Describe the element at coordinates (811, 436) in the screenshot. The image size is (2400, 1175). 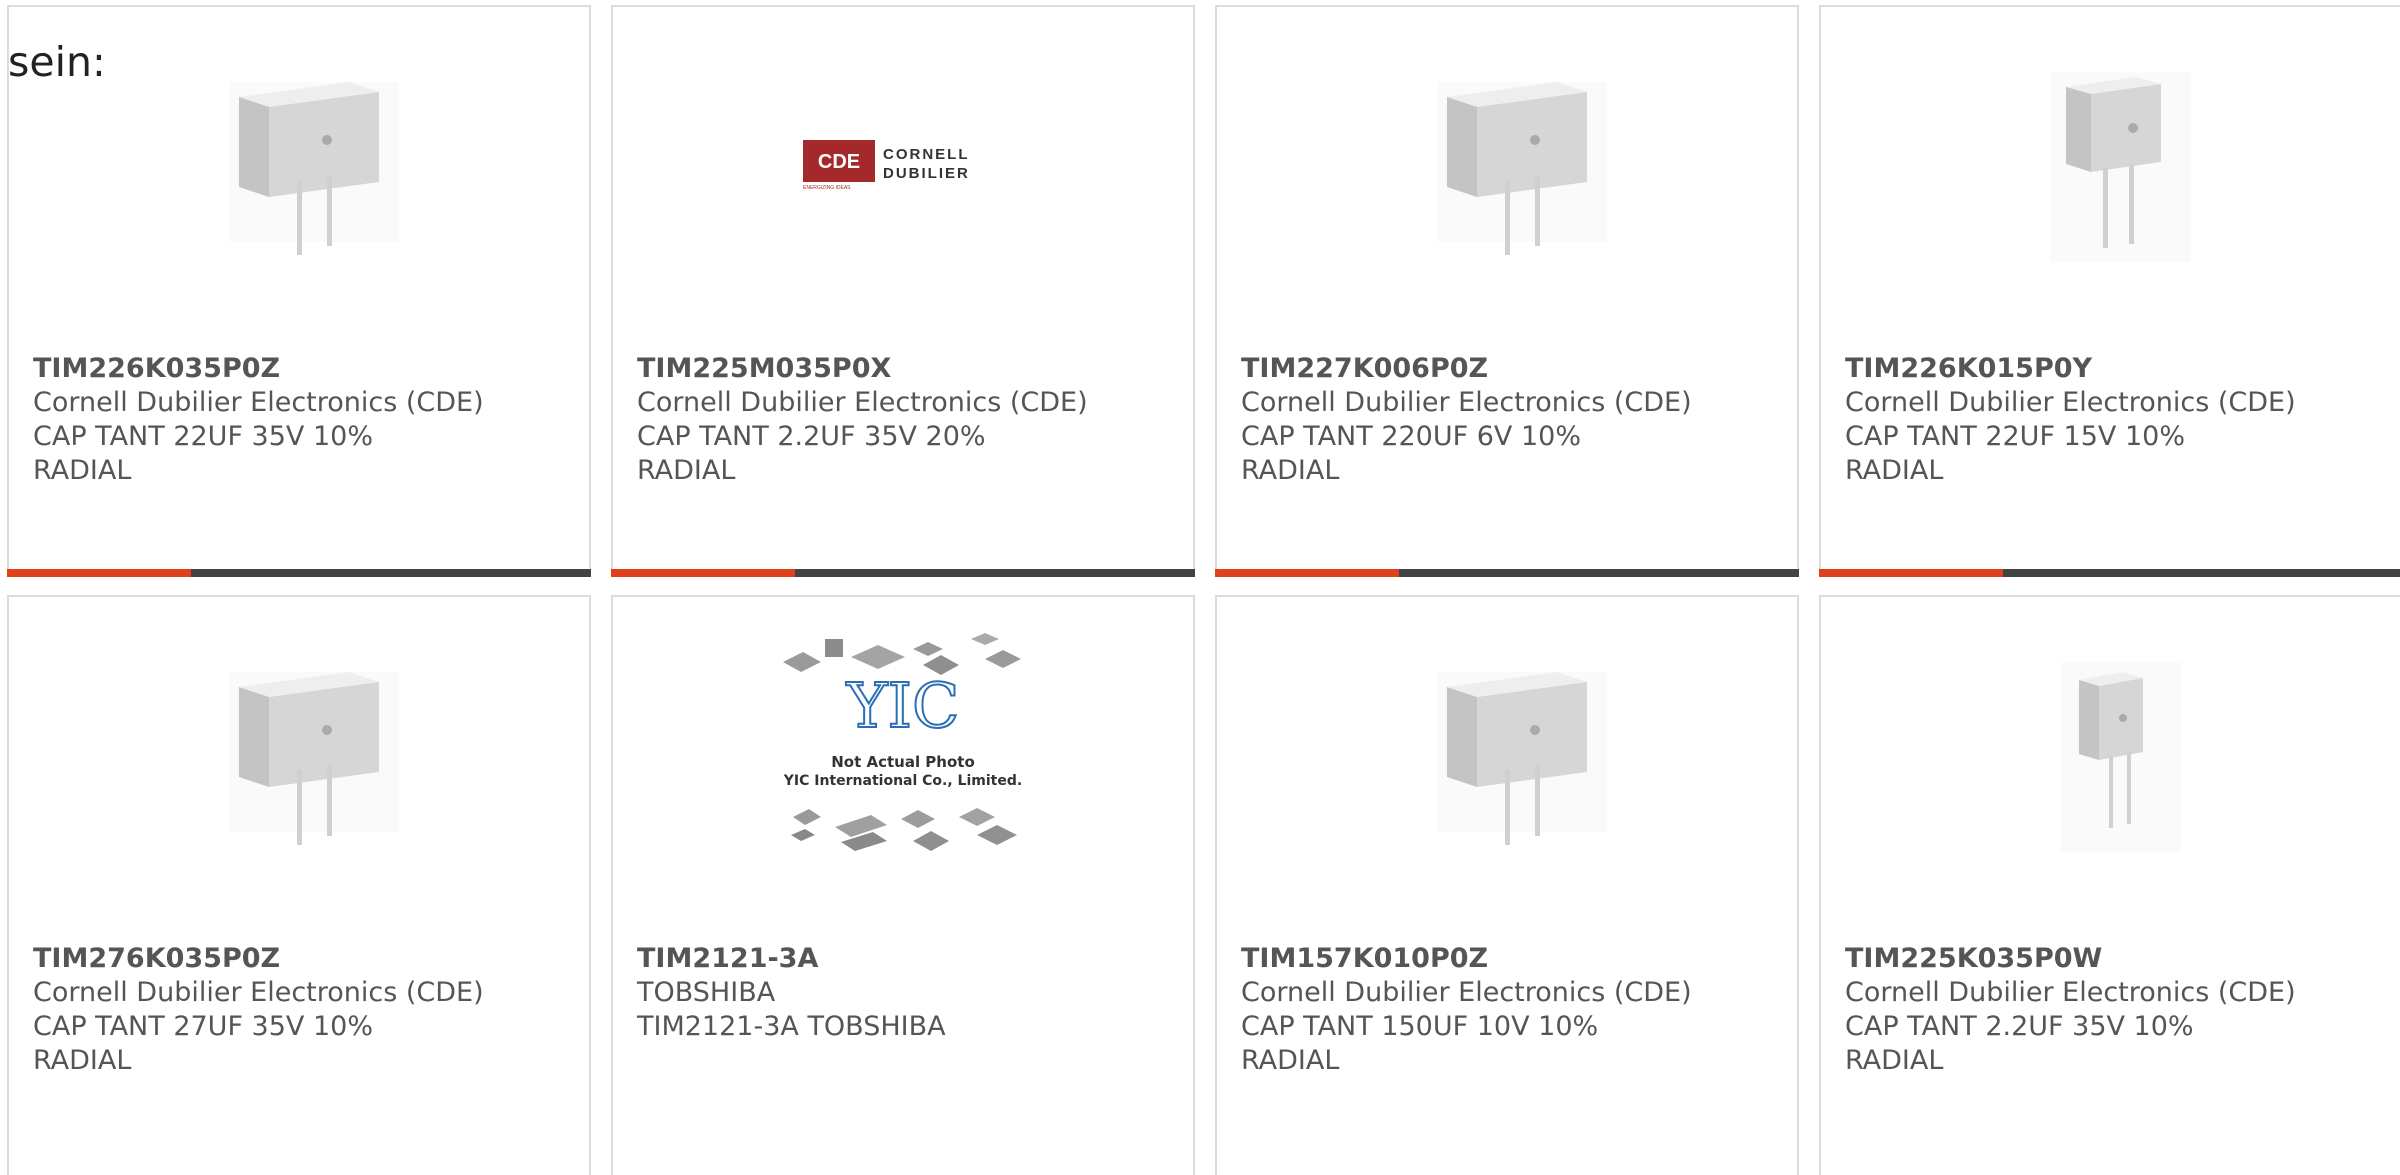
I see `description: CAP TANT 2.2UF 35V 20%` at that location.